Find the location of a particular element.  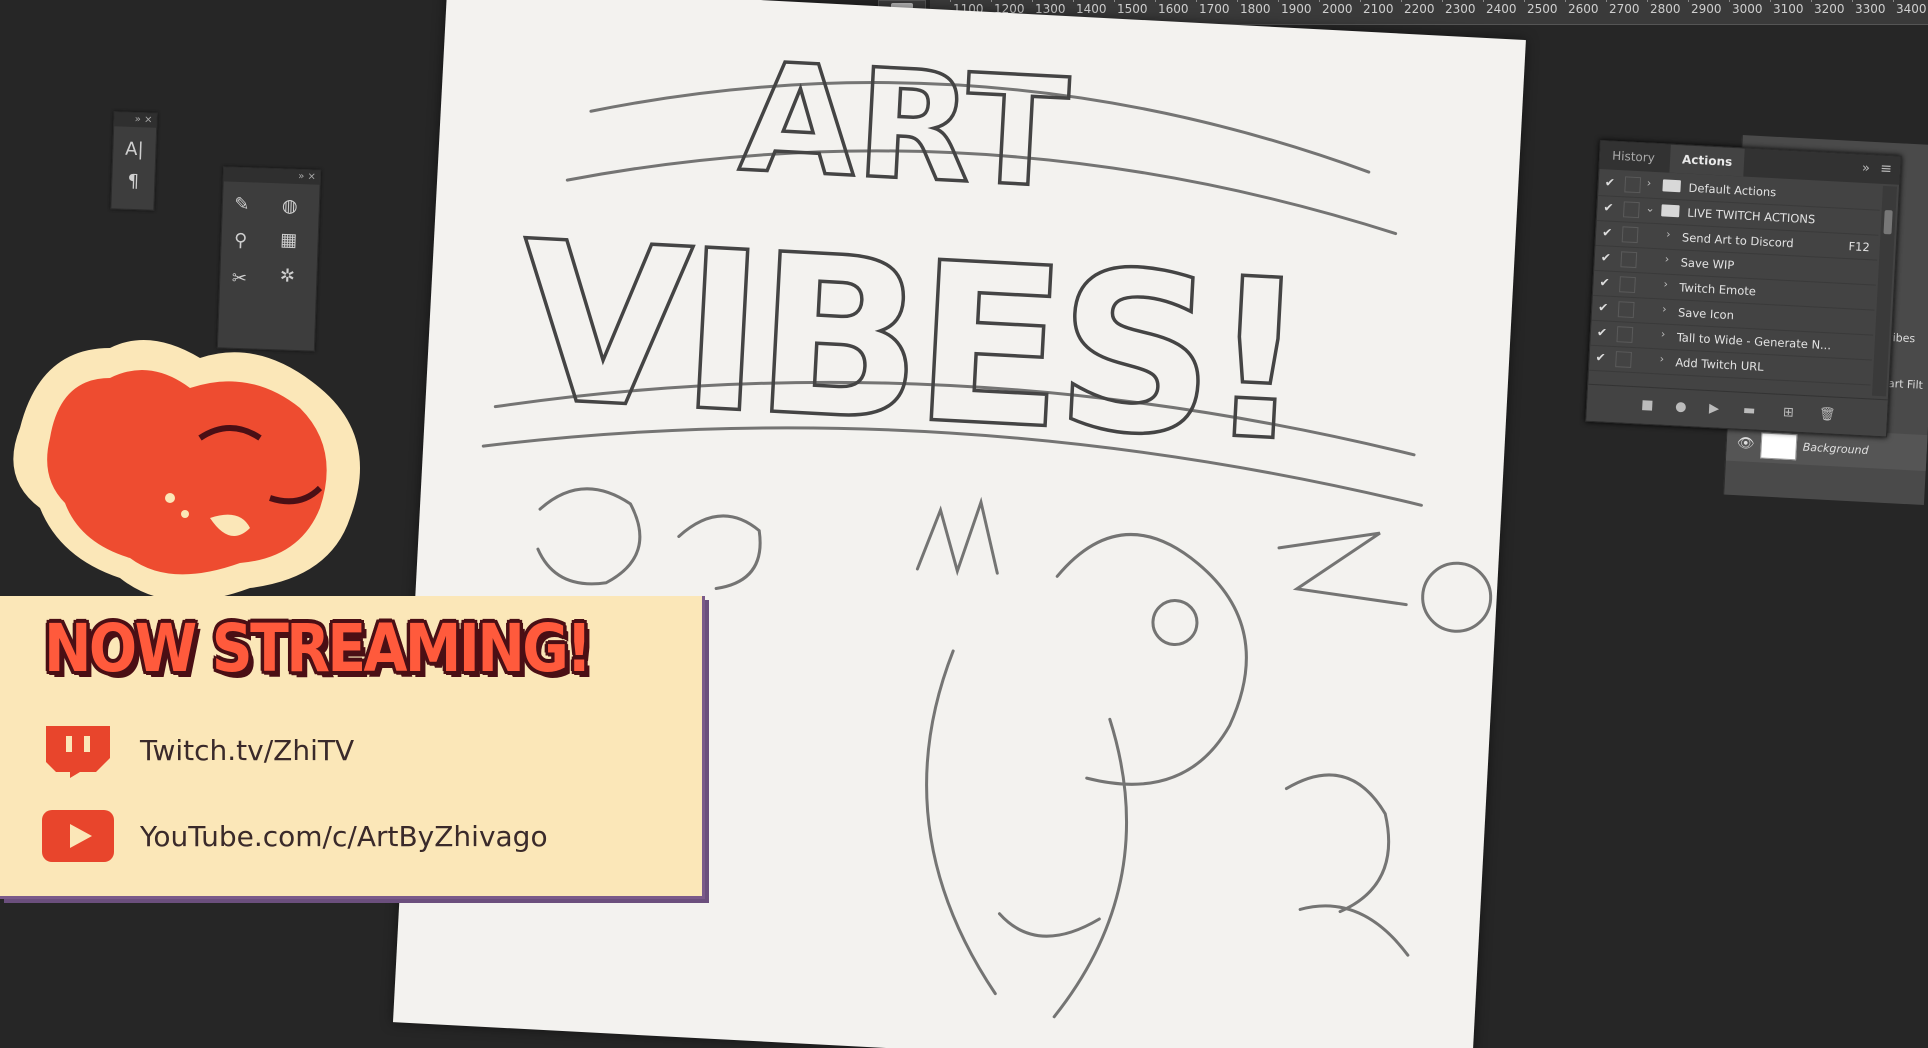

action-label: Add Twitch URL is located at coordinates (1719, 364).